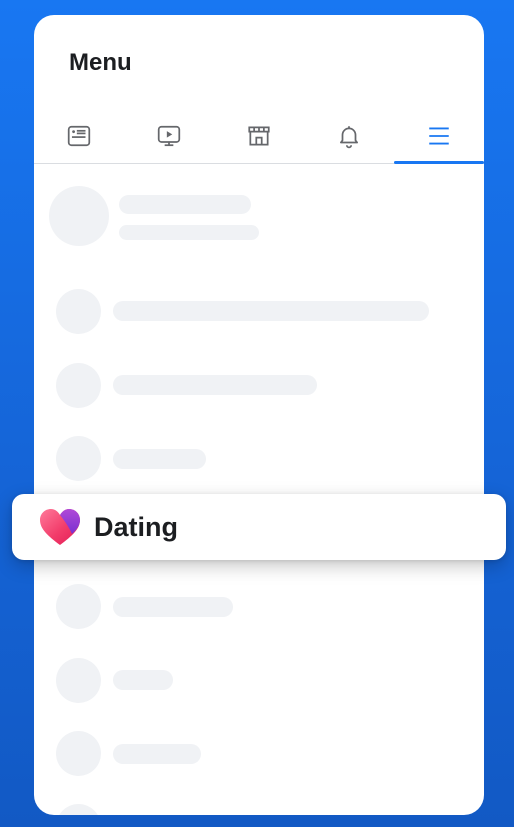 The image size is (514, 827). I want to click on watch-icon, so click(169, 136).